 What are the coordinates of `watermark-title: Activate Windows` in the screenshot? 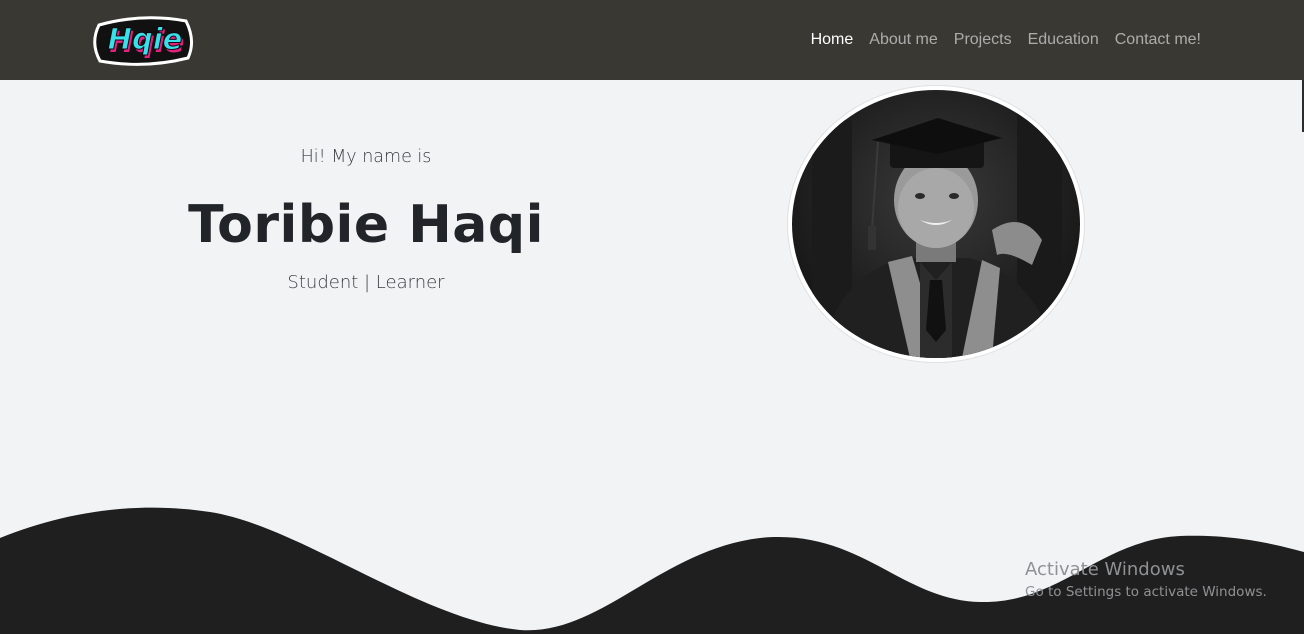 It's located at (1105, 569).